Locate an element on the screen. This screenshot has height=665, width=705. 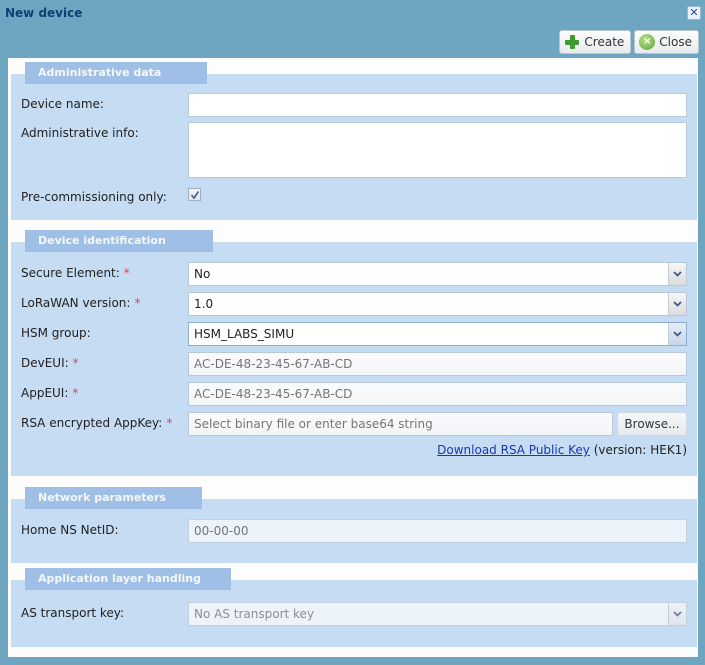
dialog-title: New device is located at coordinates (44, 13).